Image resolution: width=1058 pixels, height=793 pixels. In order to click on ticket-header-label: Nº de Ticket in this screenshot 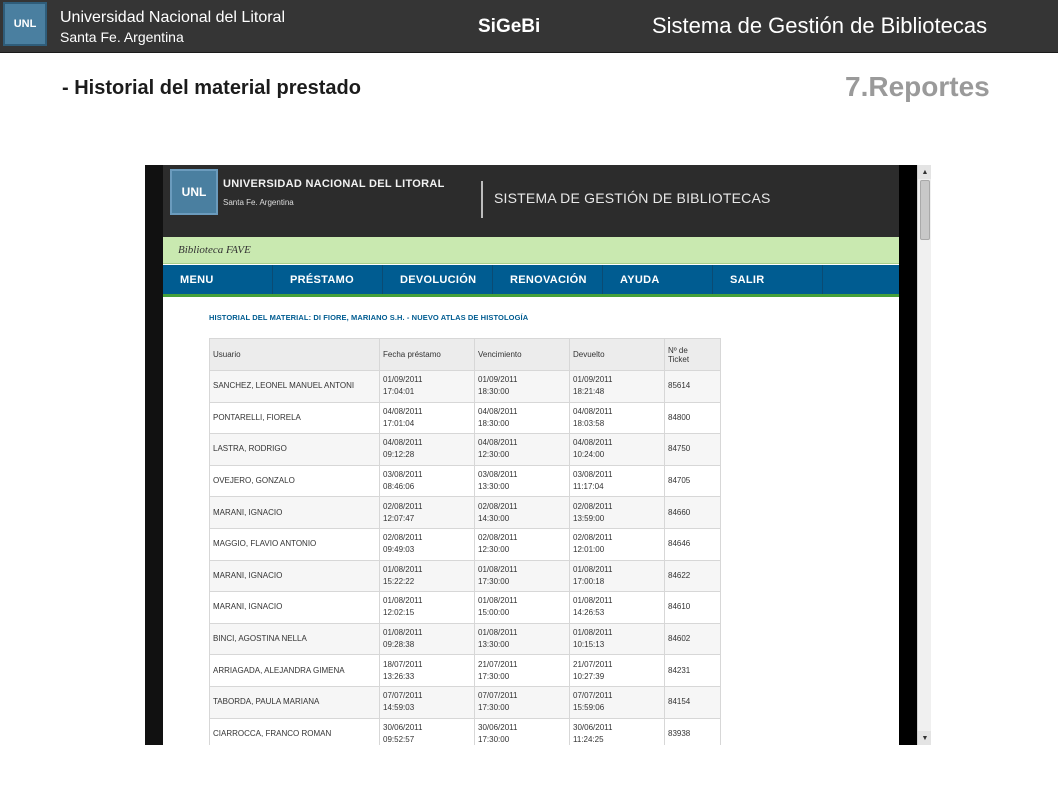, I will do `click(679, 354)`.